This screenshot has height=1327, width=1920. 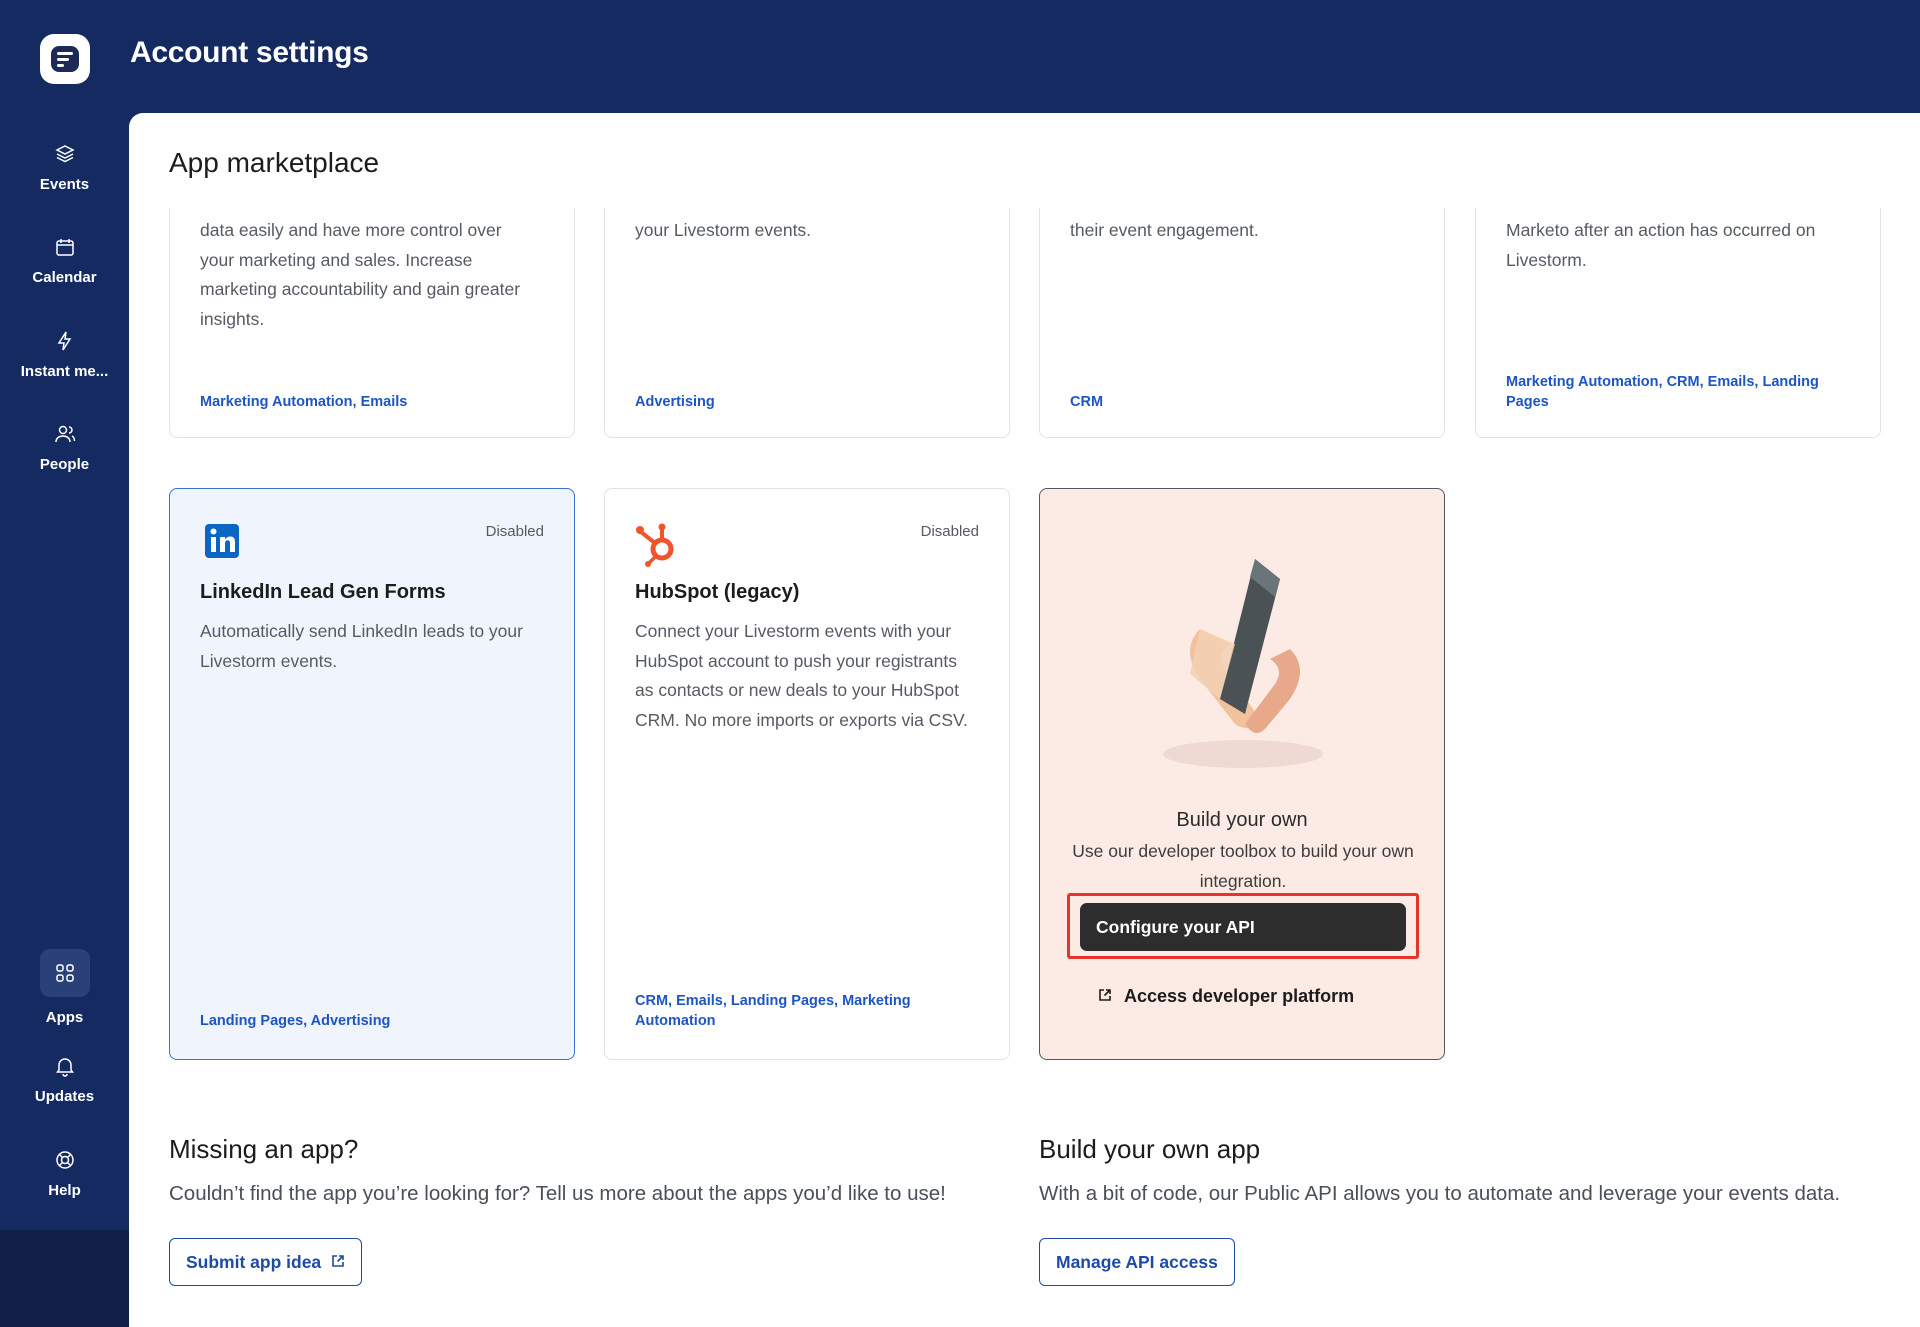 What do you see at coordinates (1242, 323) in the screenshot?
I see `app-card: their event engagement. CRM` at bounding box center [1242, 323].